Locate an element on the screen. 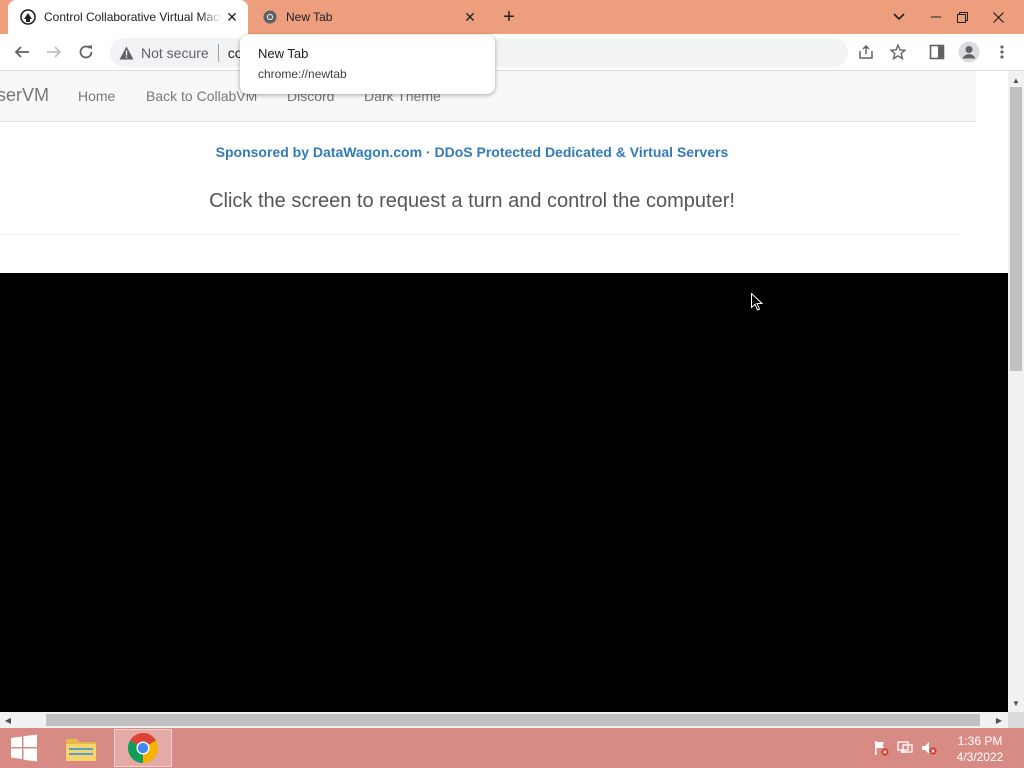 The width and height of the screenshot is (1024, 768). volume-muted-icon is located at coordinates (929, 748).